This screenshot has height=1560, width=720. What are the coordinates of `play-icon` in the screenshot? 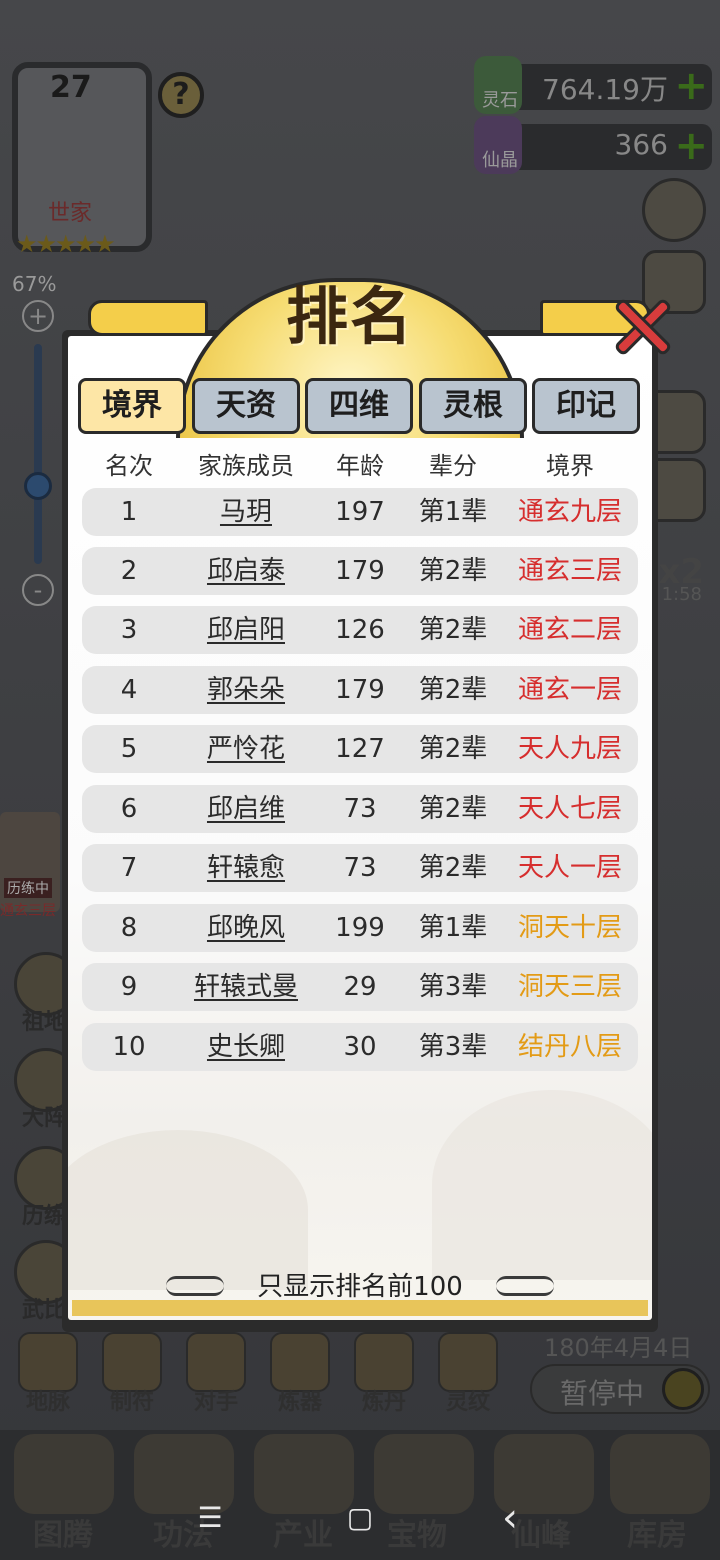 It's located at (683, 1389).